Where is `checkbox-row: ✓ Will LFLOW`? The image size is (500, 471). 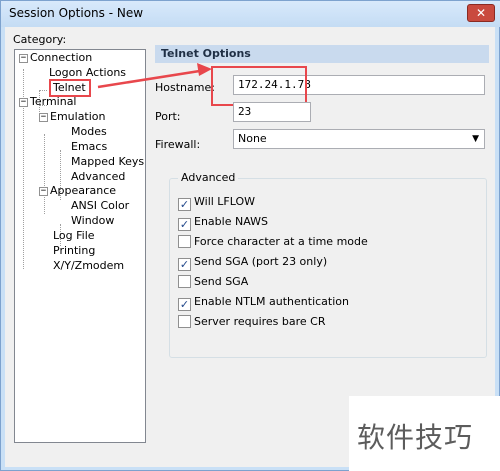 checkbox-row: ✓ Will LFLOW is located at coordinates (217, 203).